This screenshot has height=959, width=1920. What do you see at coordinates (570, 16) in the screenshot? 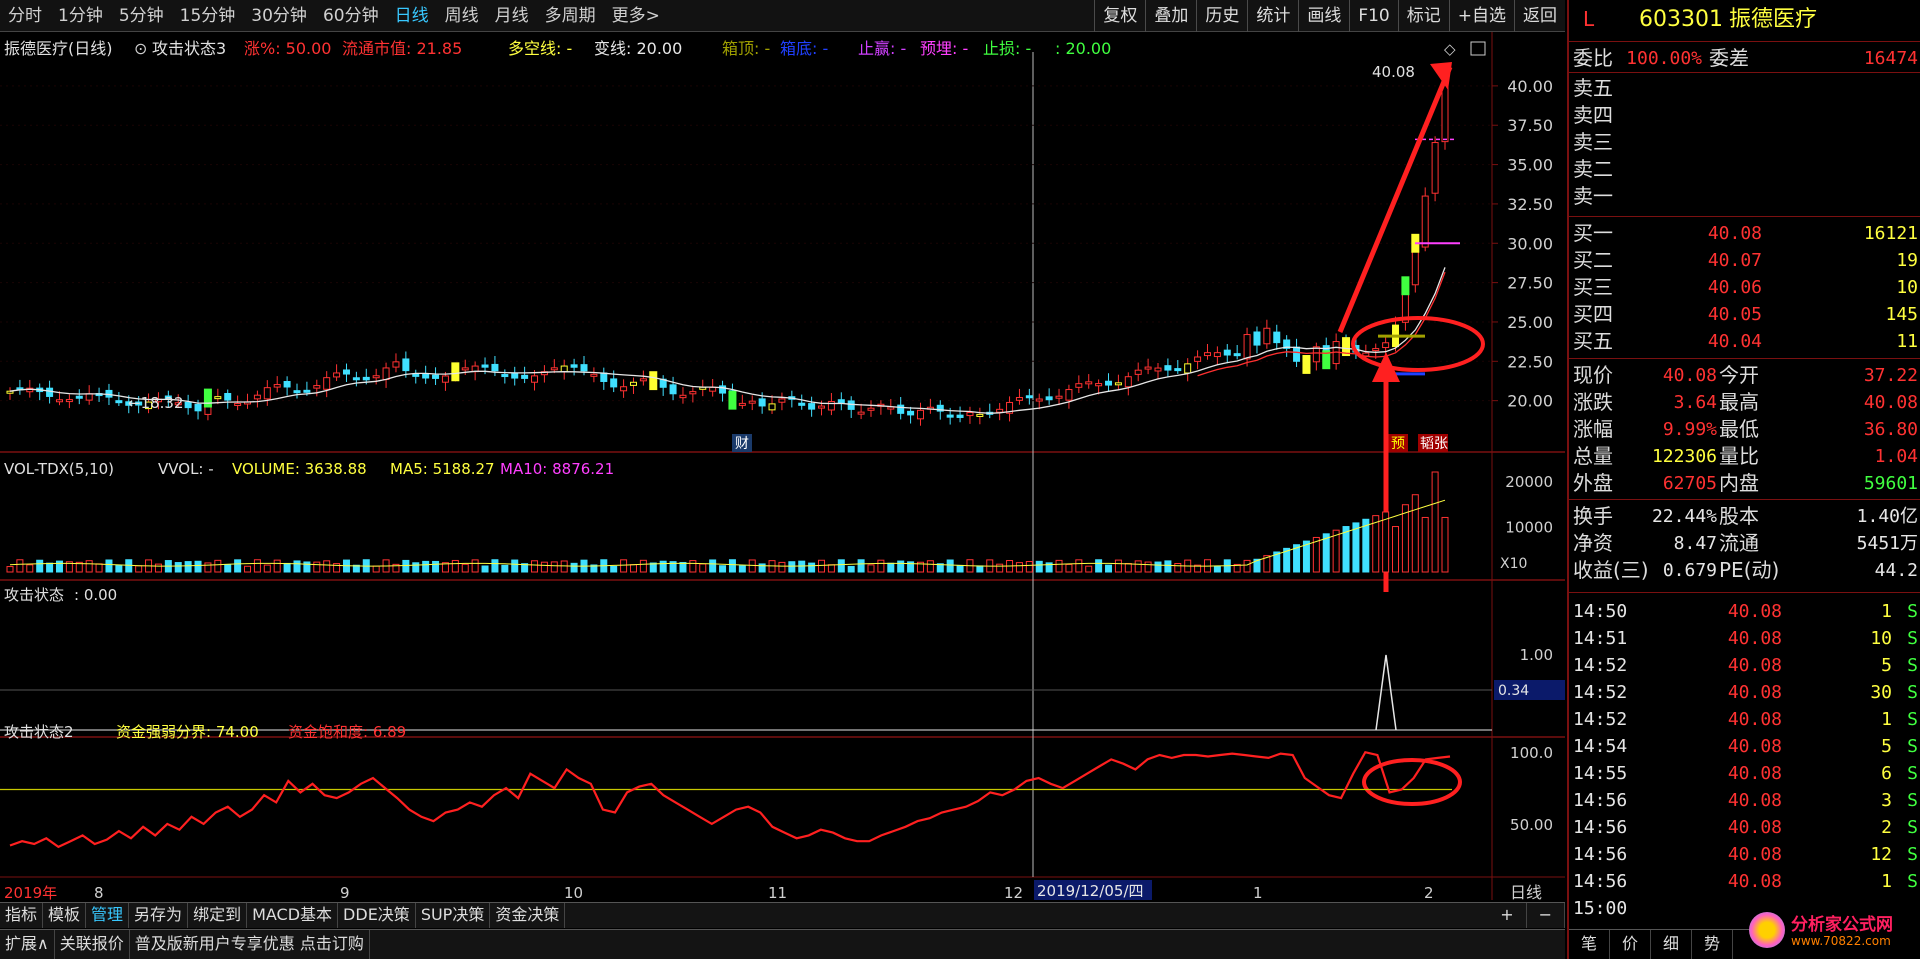
I see `period-tab-9: 多周期` at bounding box center [570, 16].